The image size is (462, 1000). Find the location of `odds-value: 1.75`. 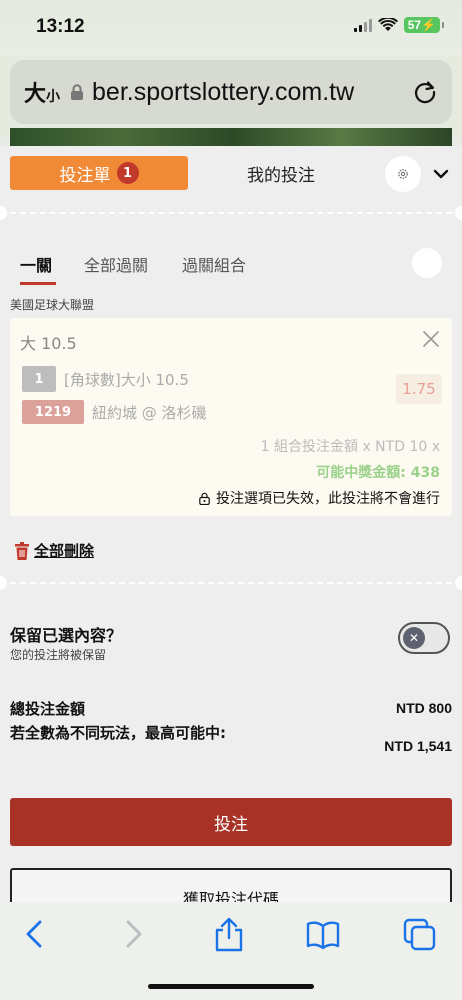

odds-value: 1.75 is located at coordinates (419, 389).